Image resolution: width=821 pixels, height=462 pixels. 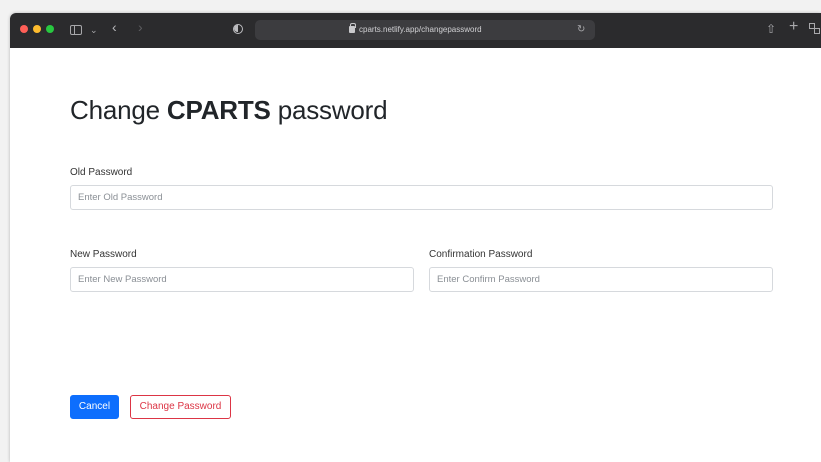 I want to click on close-window-button, so click(x=24, y=29).